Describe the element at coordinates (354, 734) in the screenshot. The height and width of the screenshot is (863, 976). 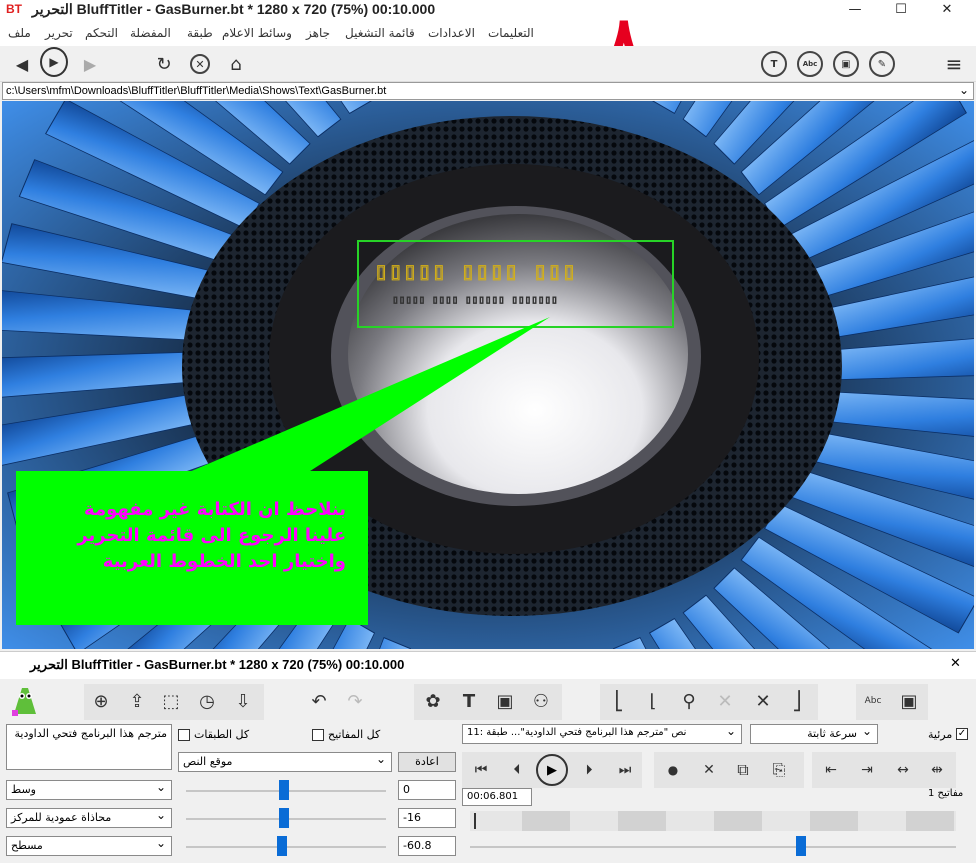
I see `all-keys-label: كل المفاتيح` at that location.